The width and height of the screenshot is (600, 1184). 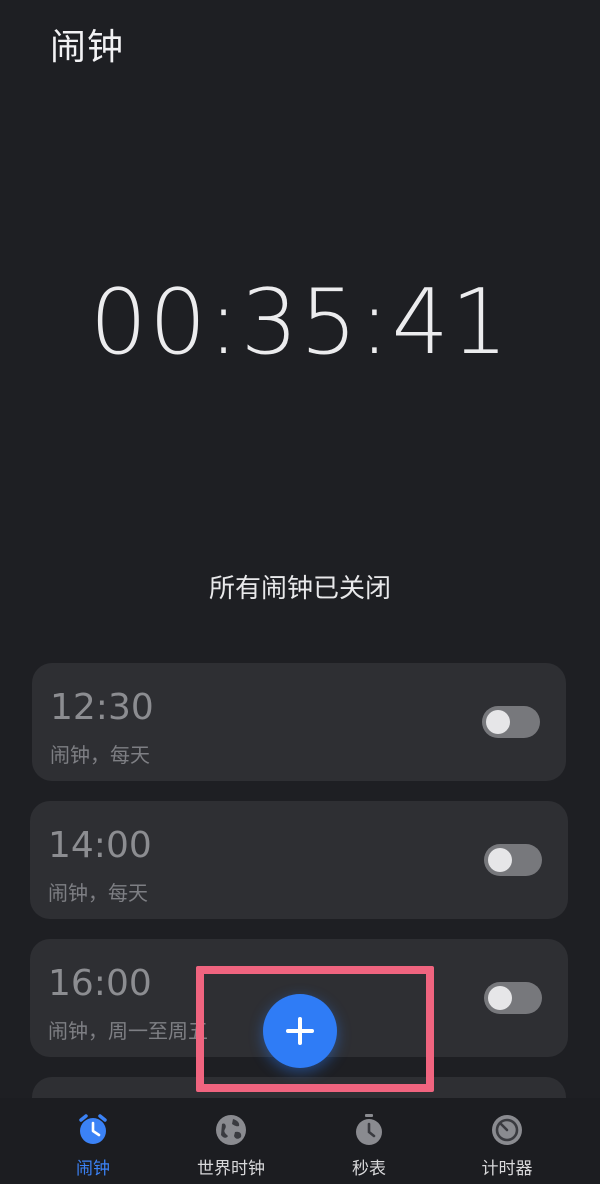 I want to click on alarm-time: 16:00, so click(x=100, y=983).